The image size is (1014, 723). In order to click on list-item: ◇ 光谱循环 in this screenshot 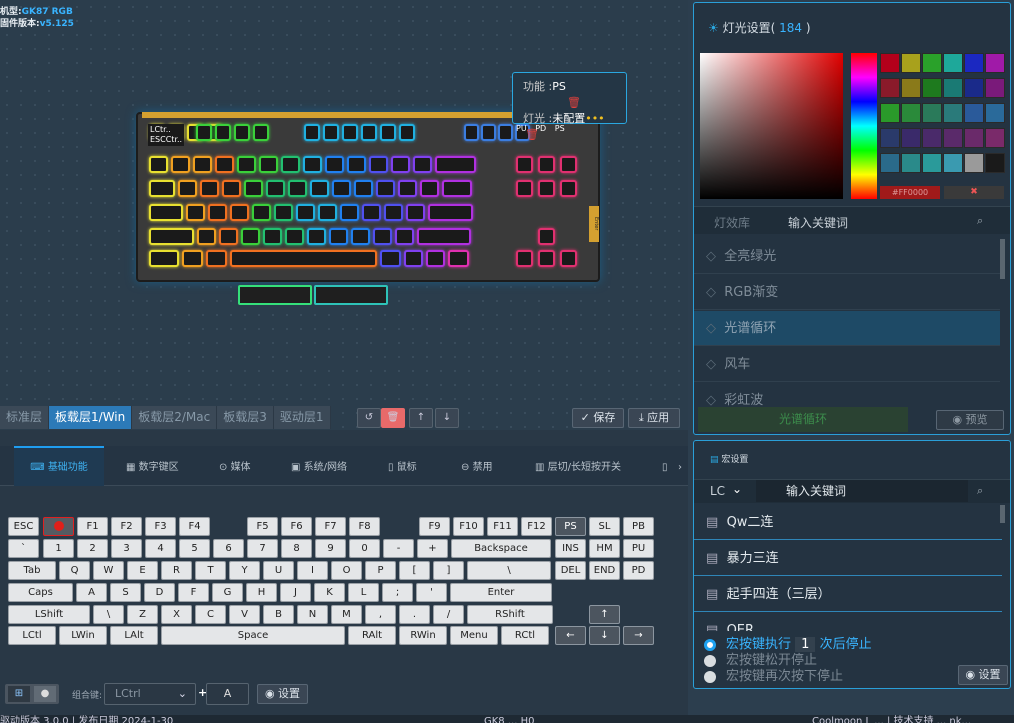, I will do `click(847, 328)`.